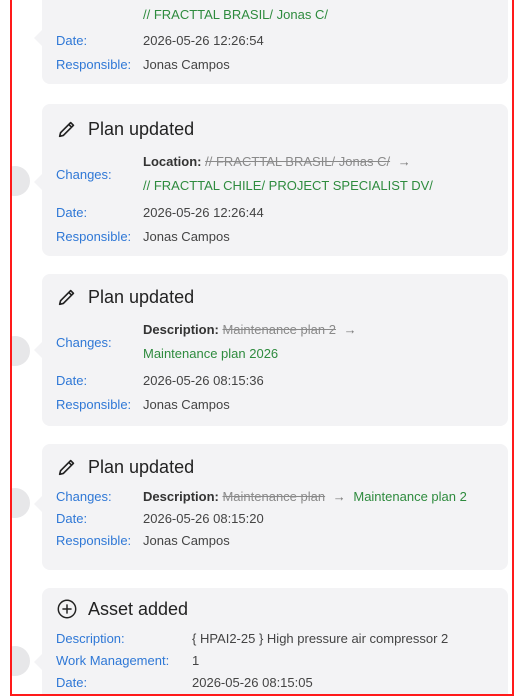 This screenshot has width=527, height=700. Describe the element at coordinates (279, 329) in the screenshot. I see `change-old-value: Maintenance plan 2` at that location.